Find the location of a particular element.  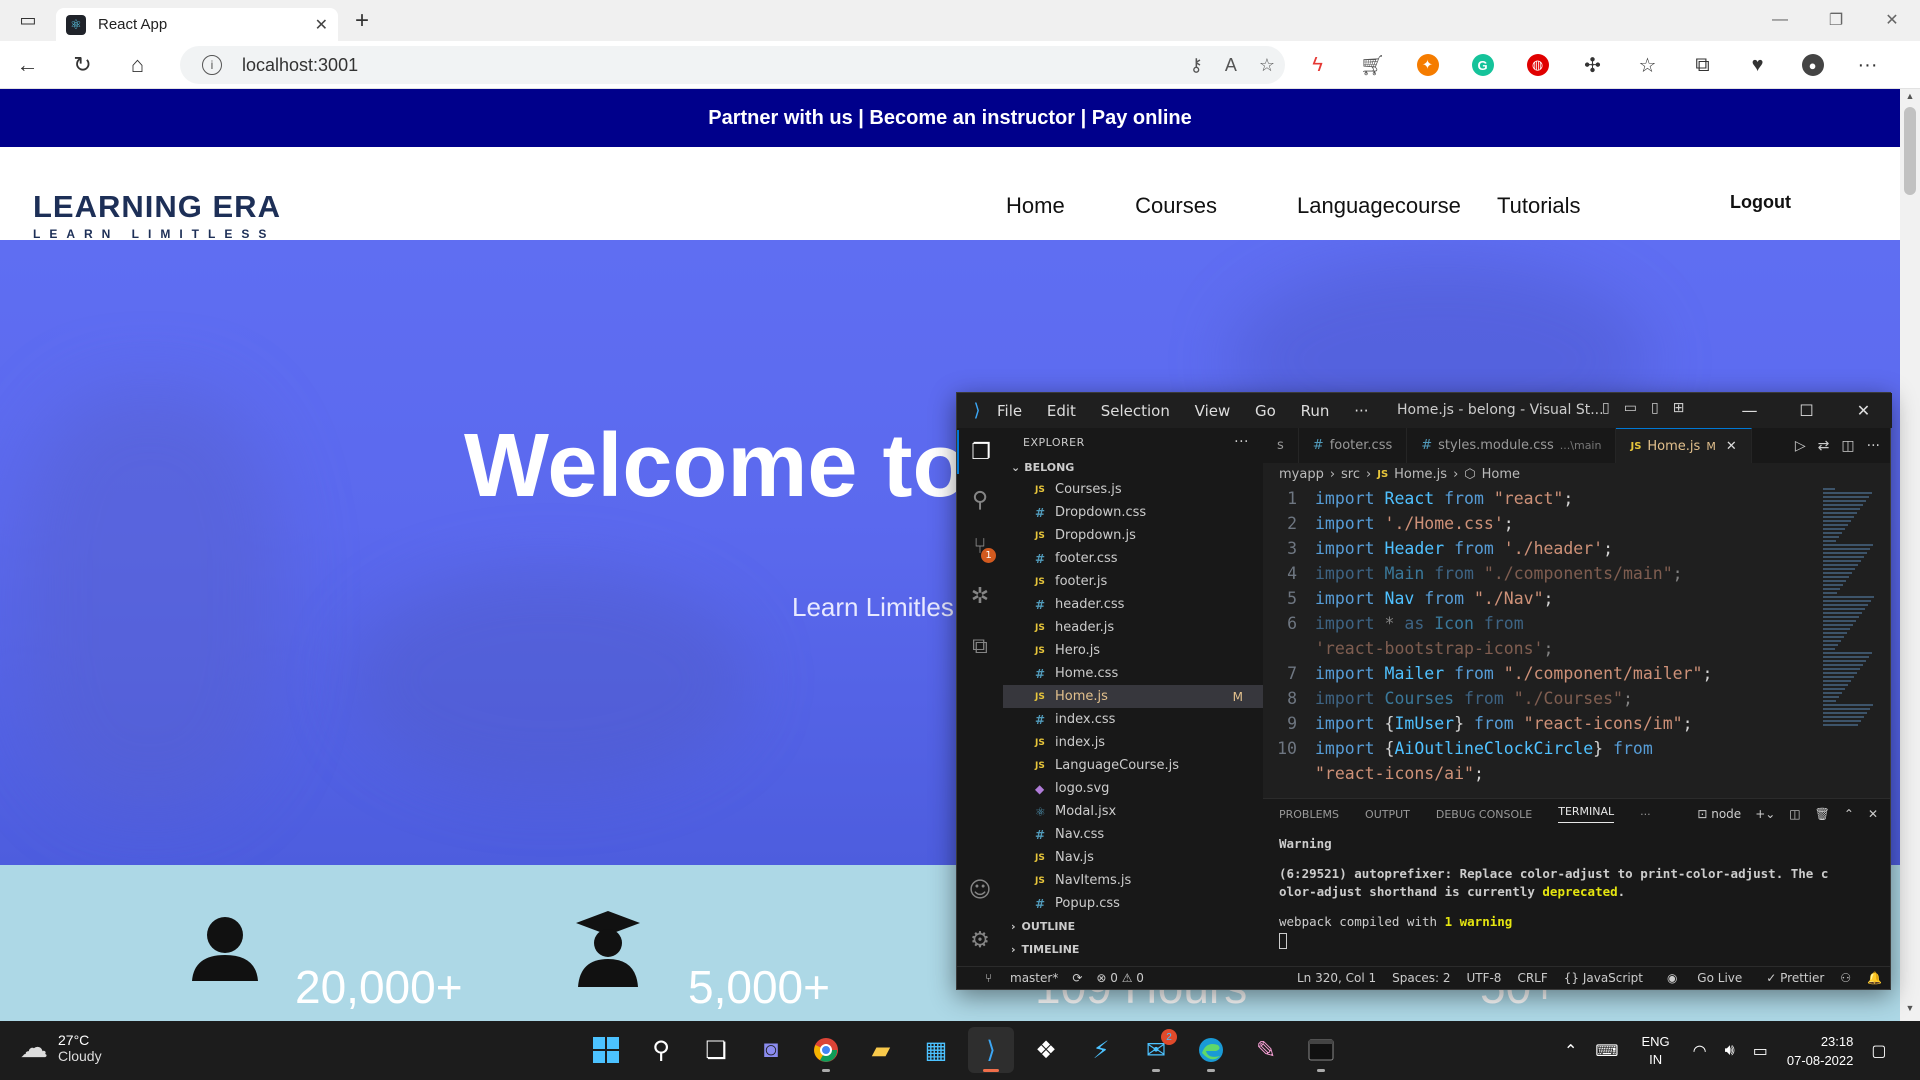

logout-link: Logout is located at coordinates (1760, 202).